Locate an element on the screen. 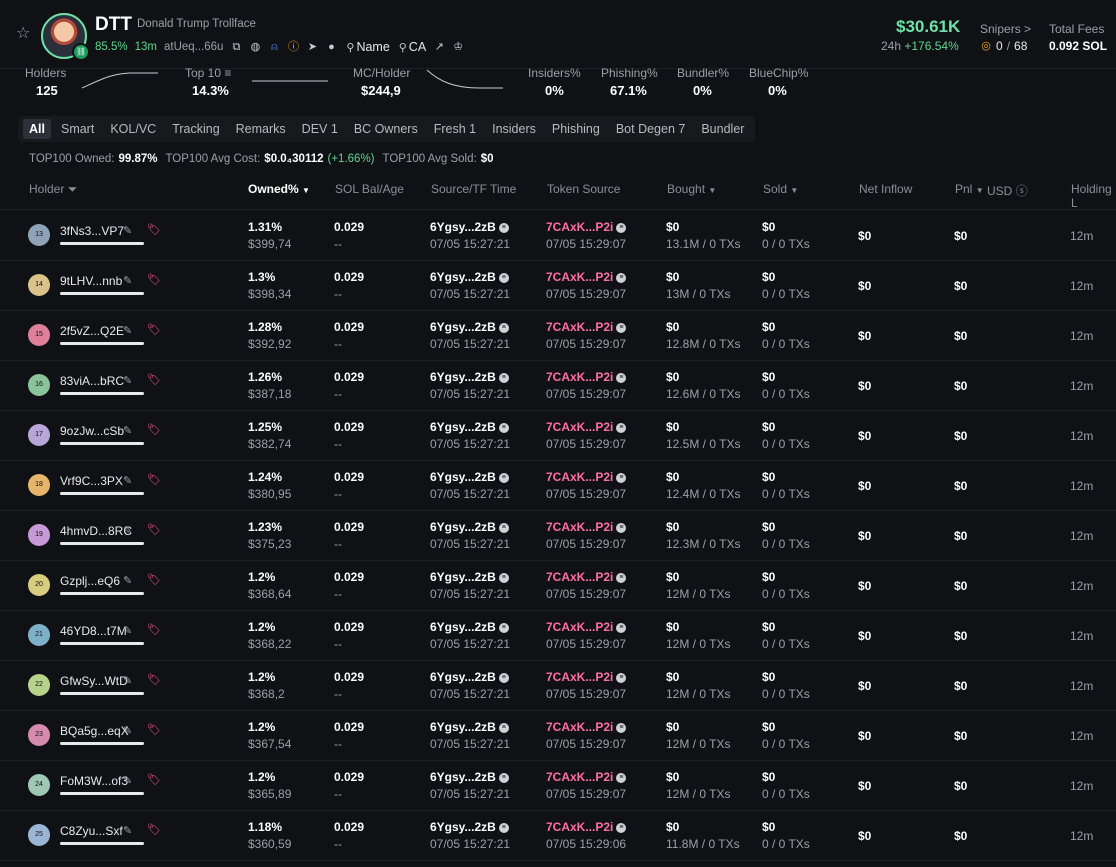 The image size is (1116, 867). holder-address: 9tLHV...nnb is located at coordinates (91, 281).